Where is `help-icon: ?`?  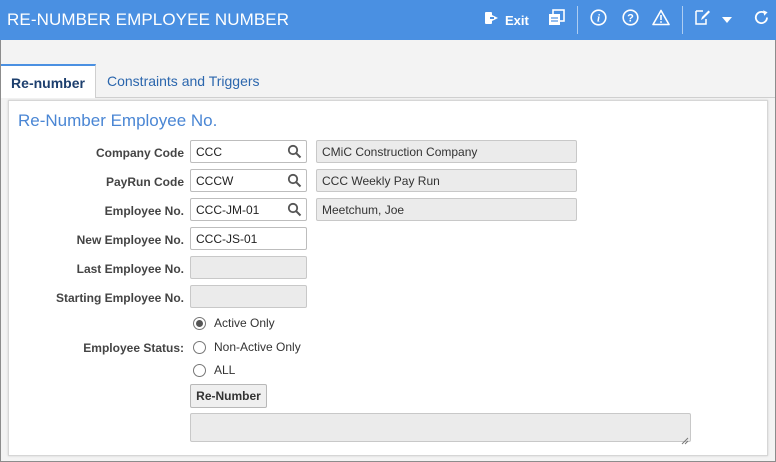 help-icon: ? is located at coordinates (630, 20).